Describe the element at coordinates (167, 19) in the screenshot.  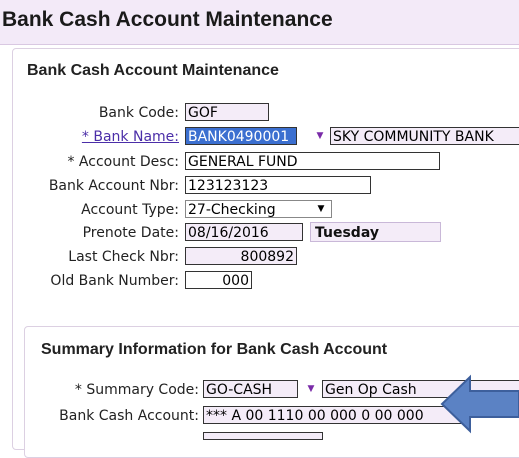
I see `page-title: Bank Cash Account Maintenance` at that location.